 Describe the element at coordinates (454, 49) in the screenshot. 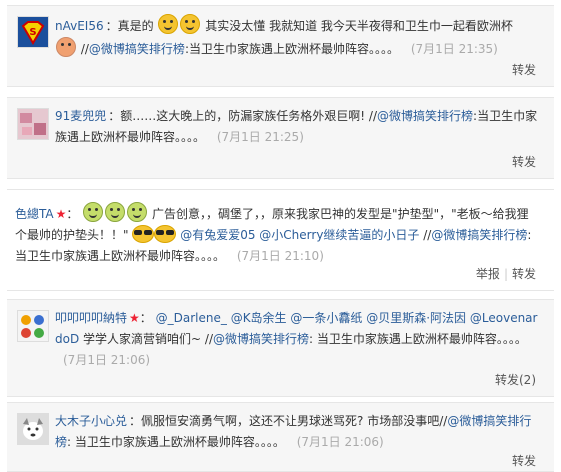

I see `comment-timestamp: (7月1日 21:35)` at that location.